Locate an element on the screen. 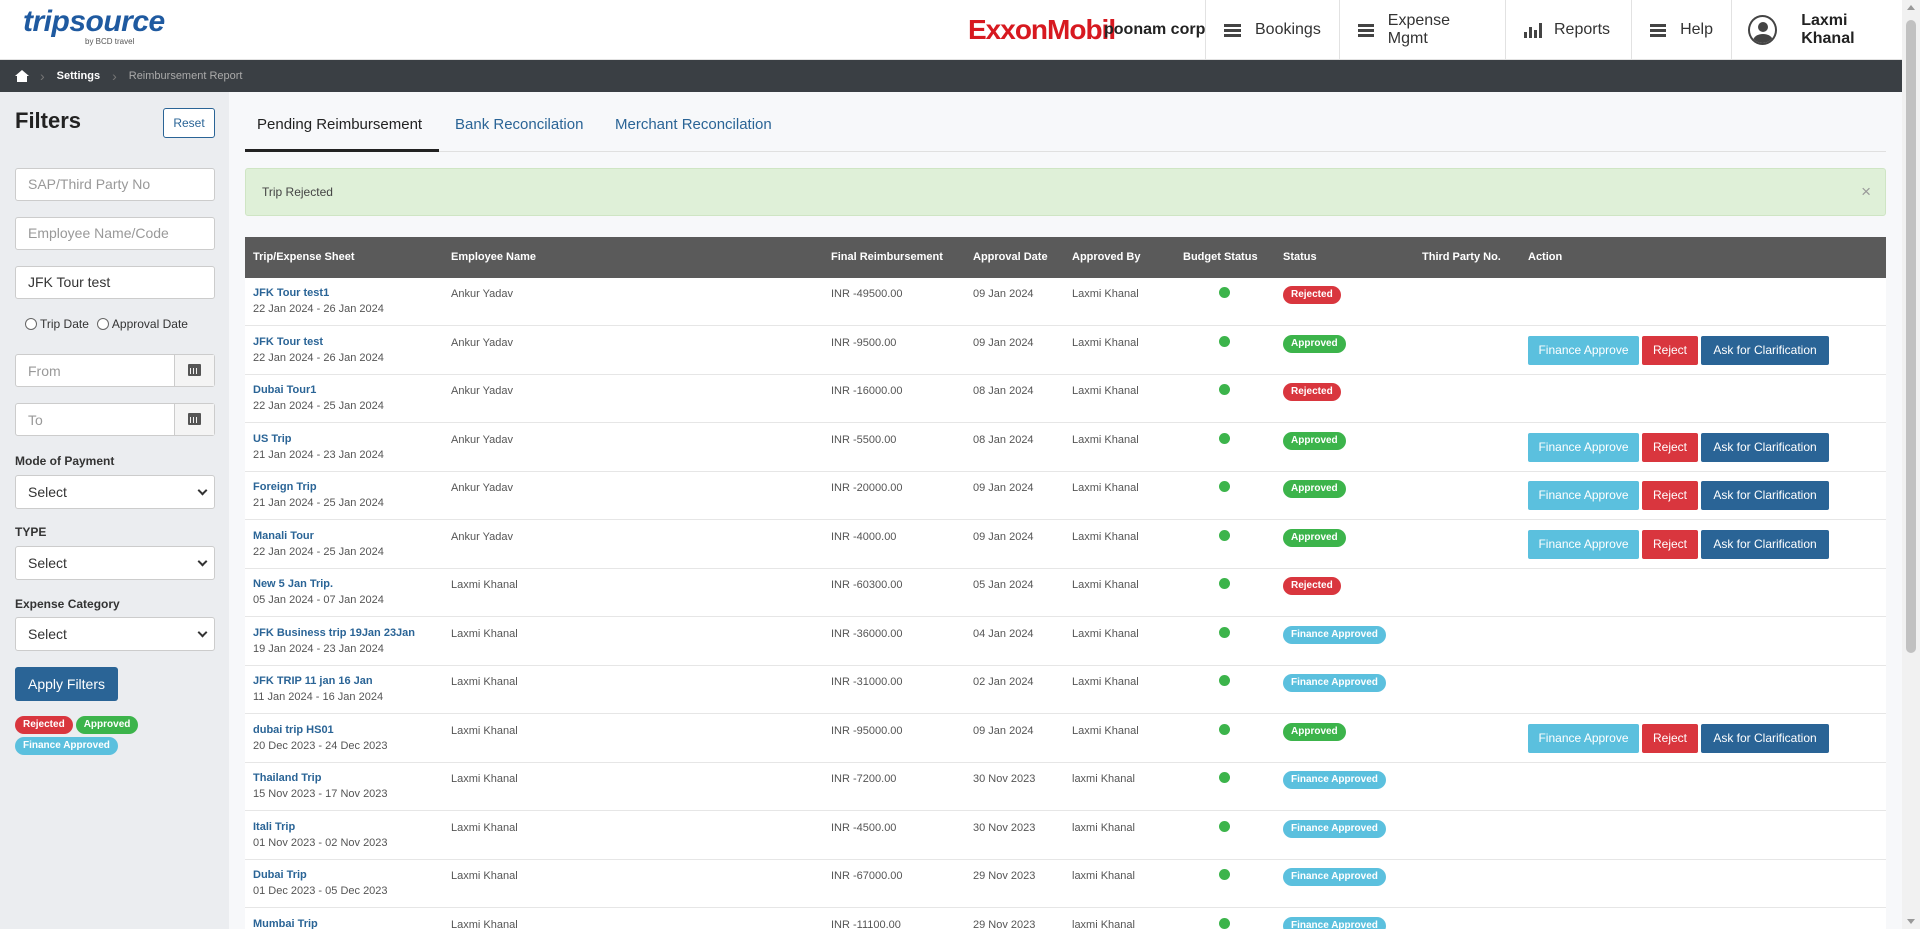 The height and width of the screenshot is (929, 1920). col-approval-date: Approval Date is located at coordinates (1010, 257).